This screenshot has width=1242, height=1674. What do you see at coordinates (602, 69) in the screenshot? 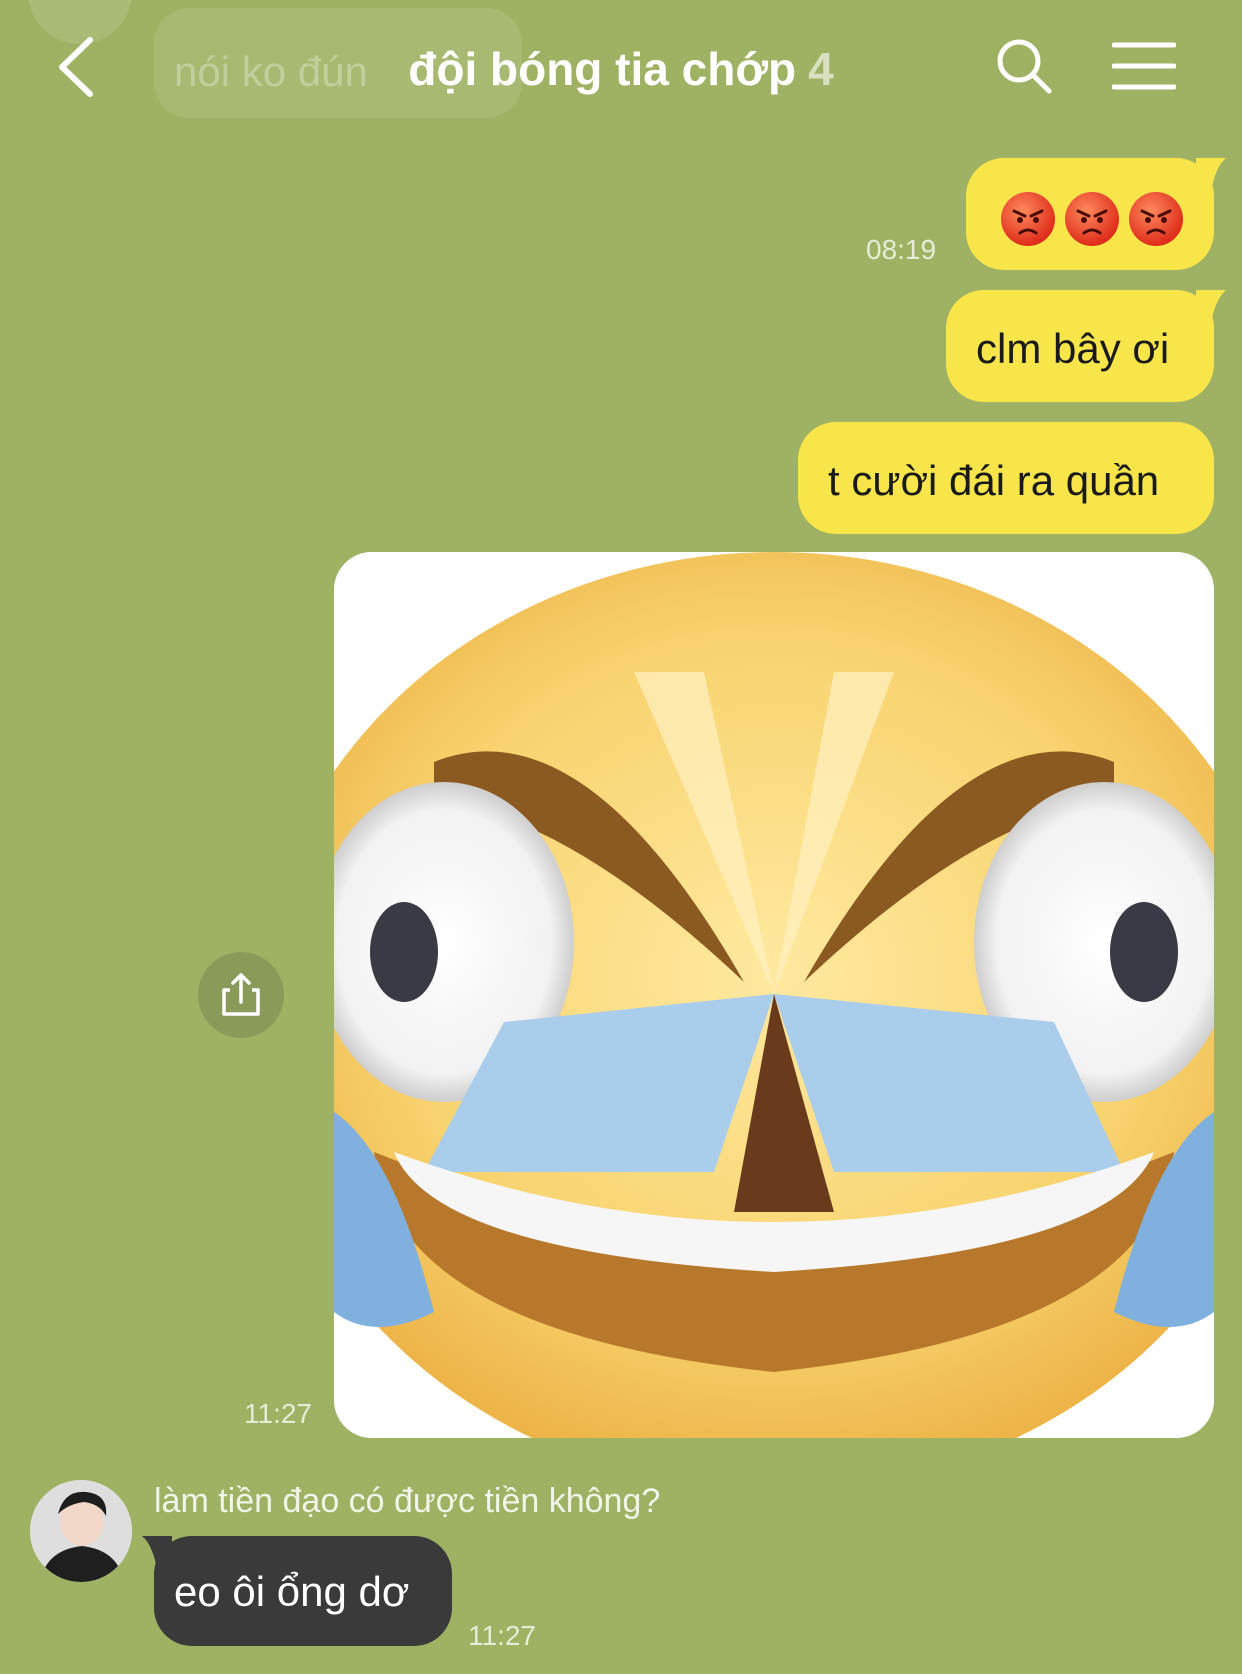
I see `group-name: đội bóng tia chớp` at bounding box center [602, 69].